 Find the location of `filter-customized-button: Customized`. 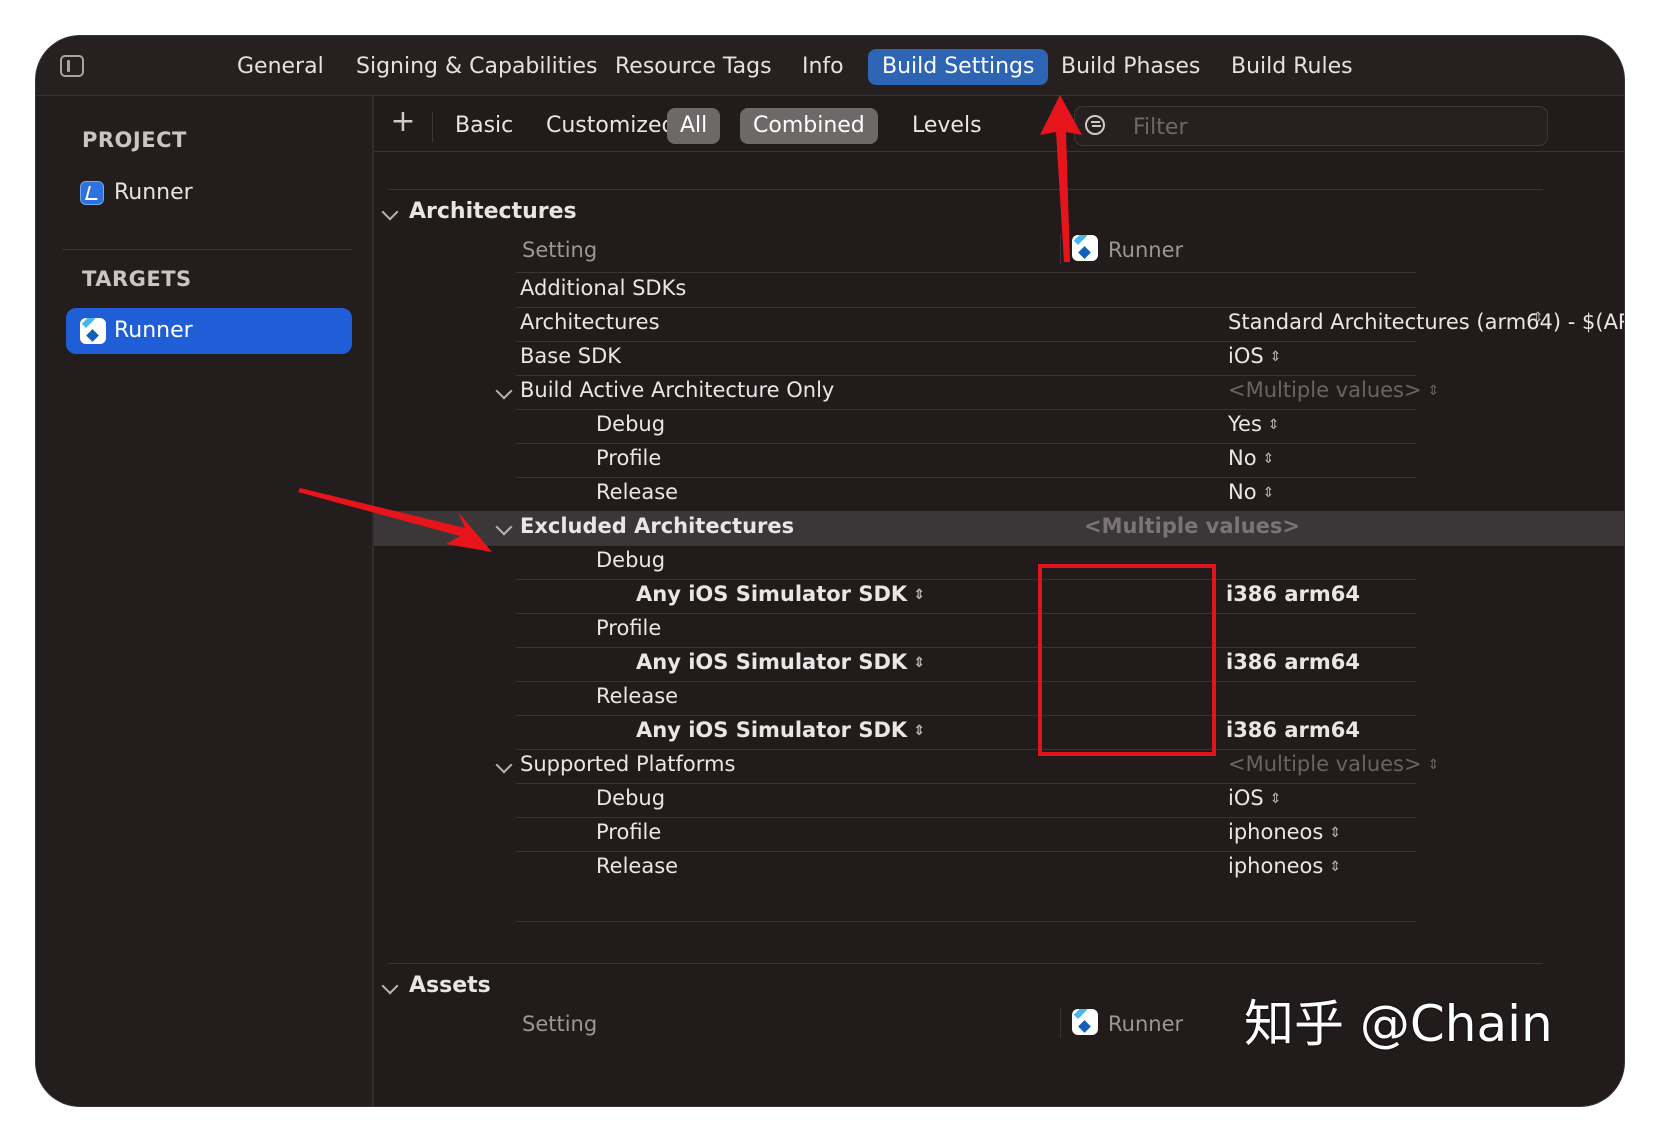

filter-customized-button: Customized is located at coordinates (610, 126).